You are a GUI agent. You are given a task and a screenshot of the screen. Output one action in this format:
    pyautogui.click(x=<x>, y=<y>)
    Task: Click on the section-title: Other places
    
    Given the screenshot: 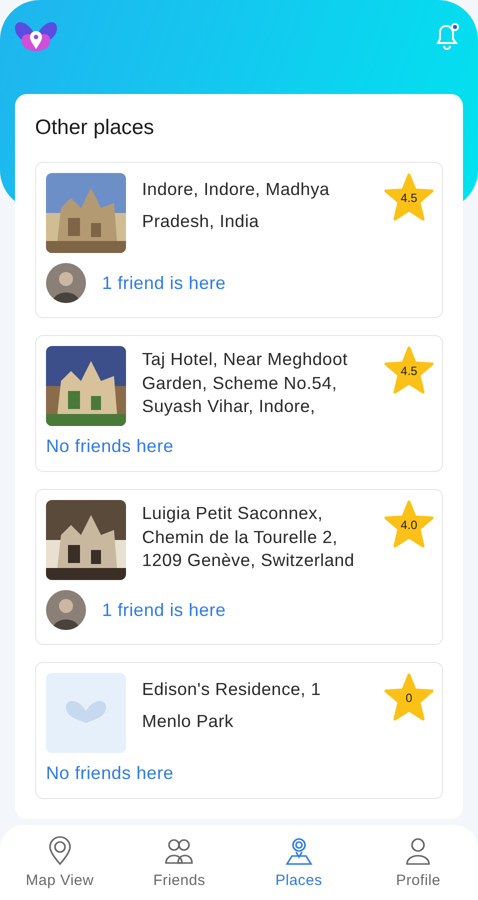 What is the action you would take?
    pyautogui.click(x=95, y=128)
    